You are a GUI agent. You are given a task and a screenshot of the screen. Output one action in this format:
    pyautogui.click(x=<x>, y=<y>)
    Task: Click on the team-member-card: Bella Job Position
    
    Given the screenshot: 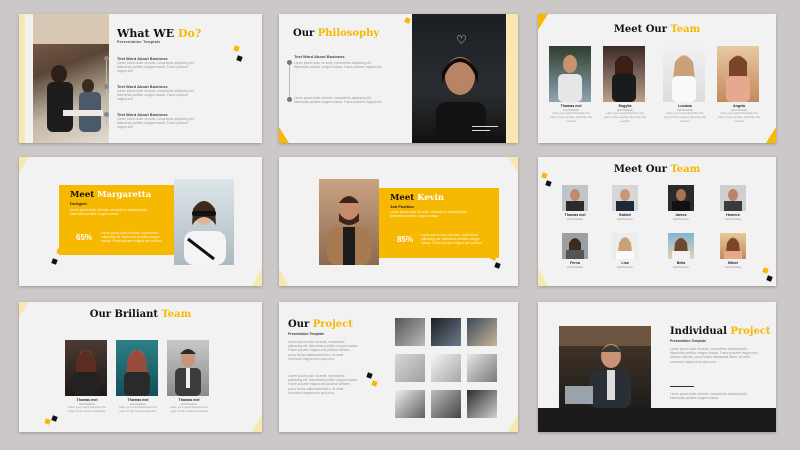 What is the action you would take?
    pyautogui.click(x=681, y=251)
    